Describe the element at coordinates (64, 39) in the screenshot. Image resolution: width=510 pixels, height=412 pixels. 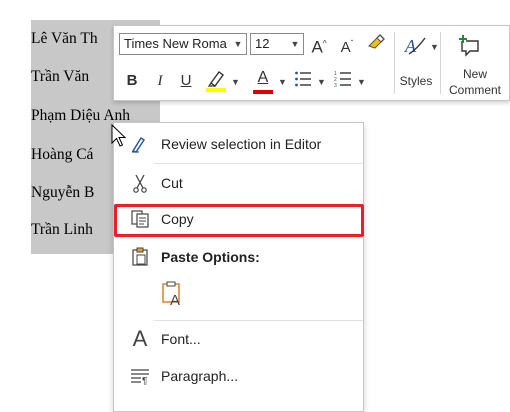
I see `document-line: Lê Văn Th` at that location.